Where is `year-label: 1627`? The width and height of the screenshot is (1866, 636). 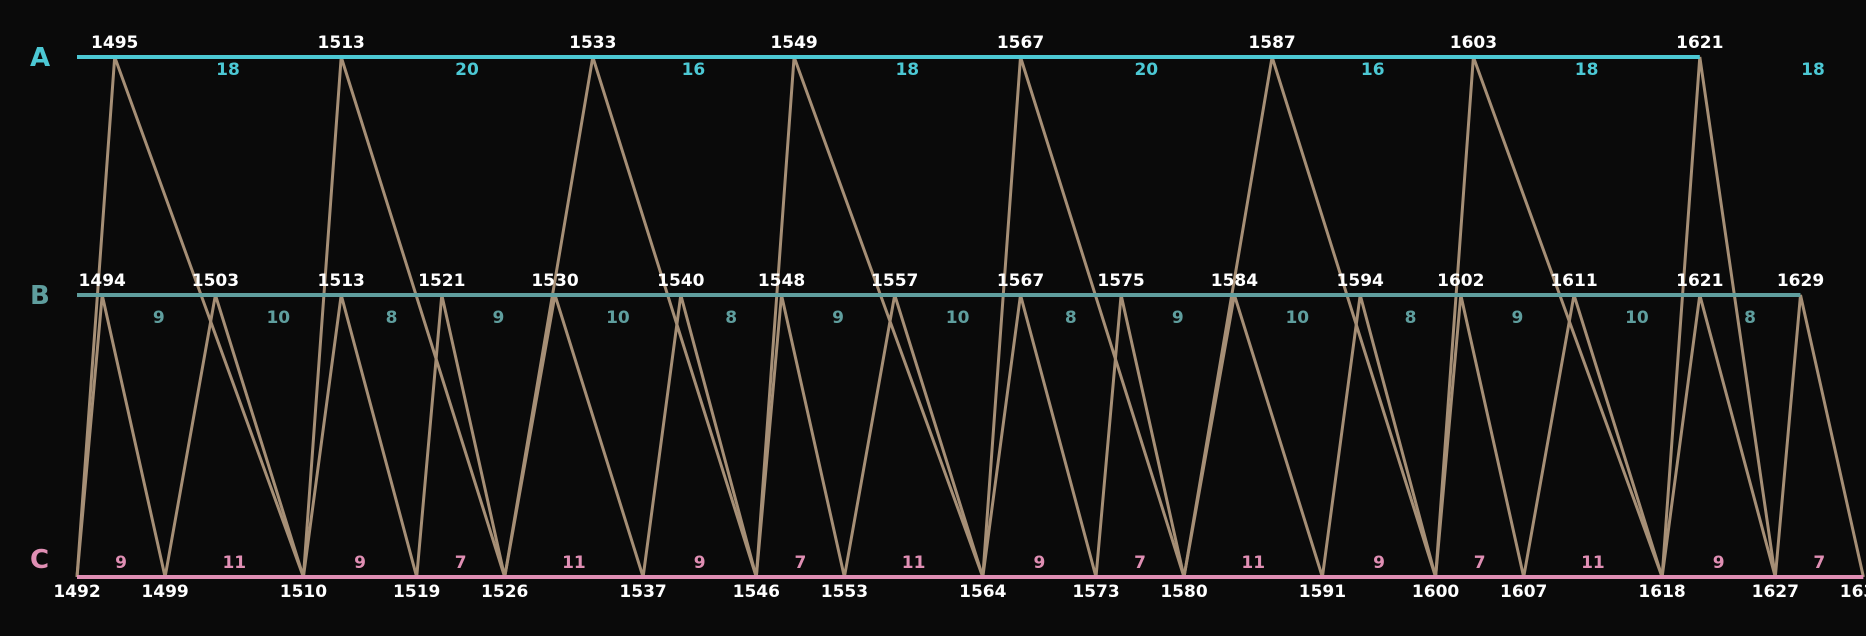 year-label: 1627 is located at coordinates (1775, 592).